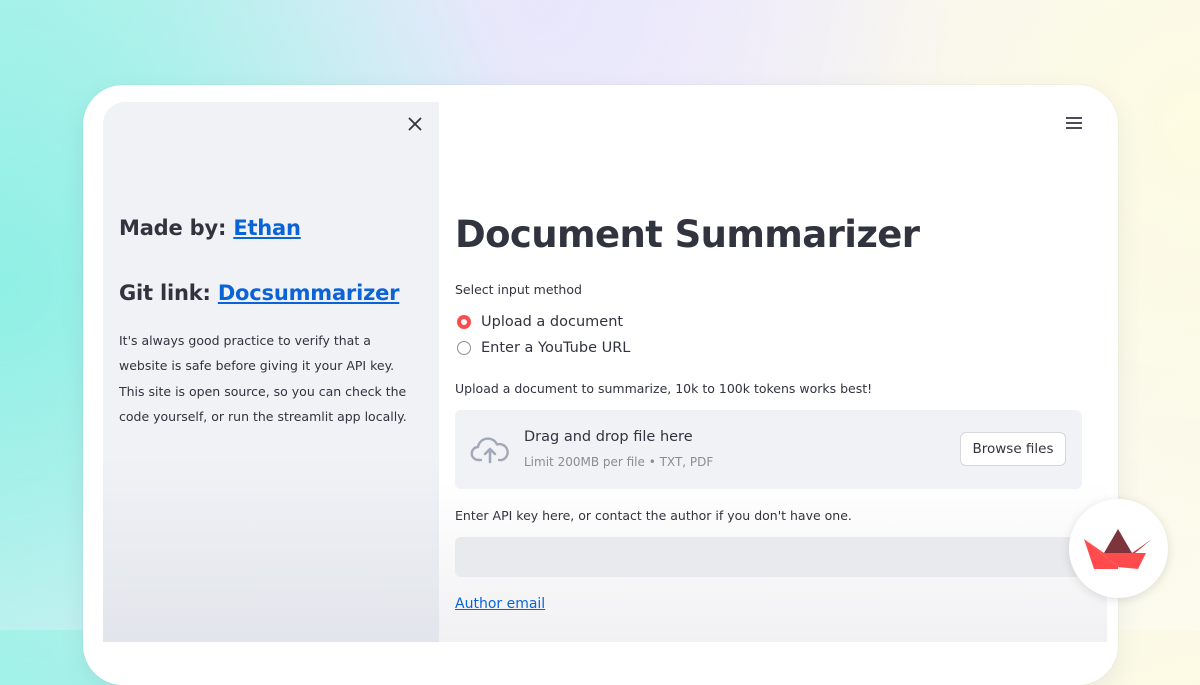  I want to click on radio-label: Upload a document, so click(552, 322).